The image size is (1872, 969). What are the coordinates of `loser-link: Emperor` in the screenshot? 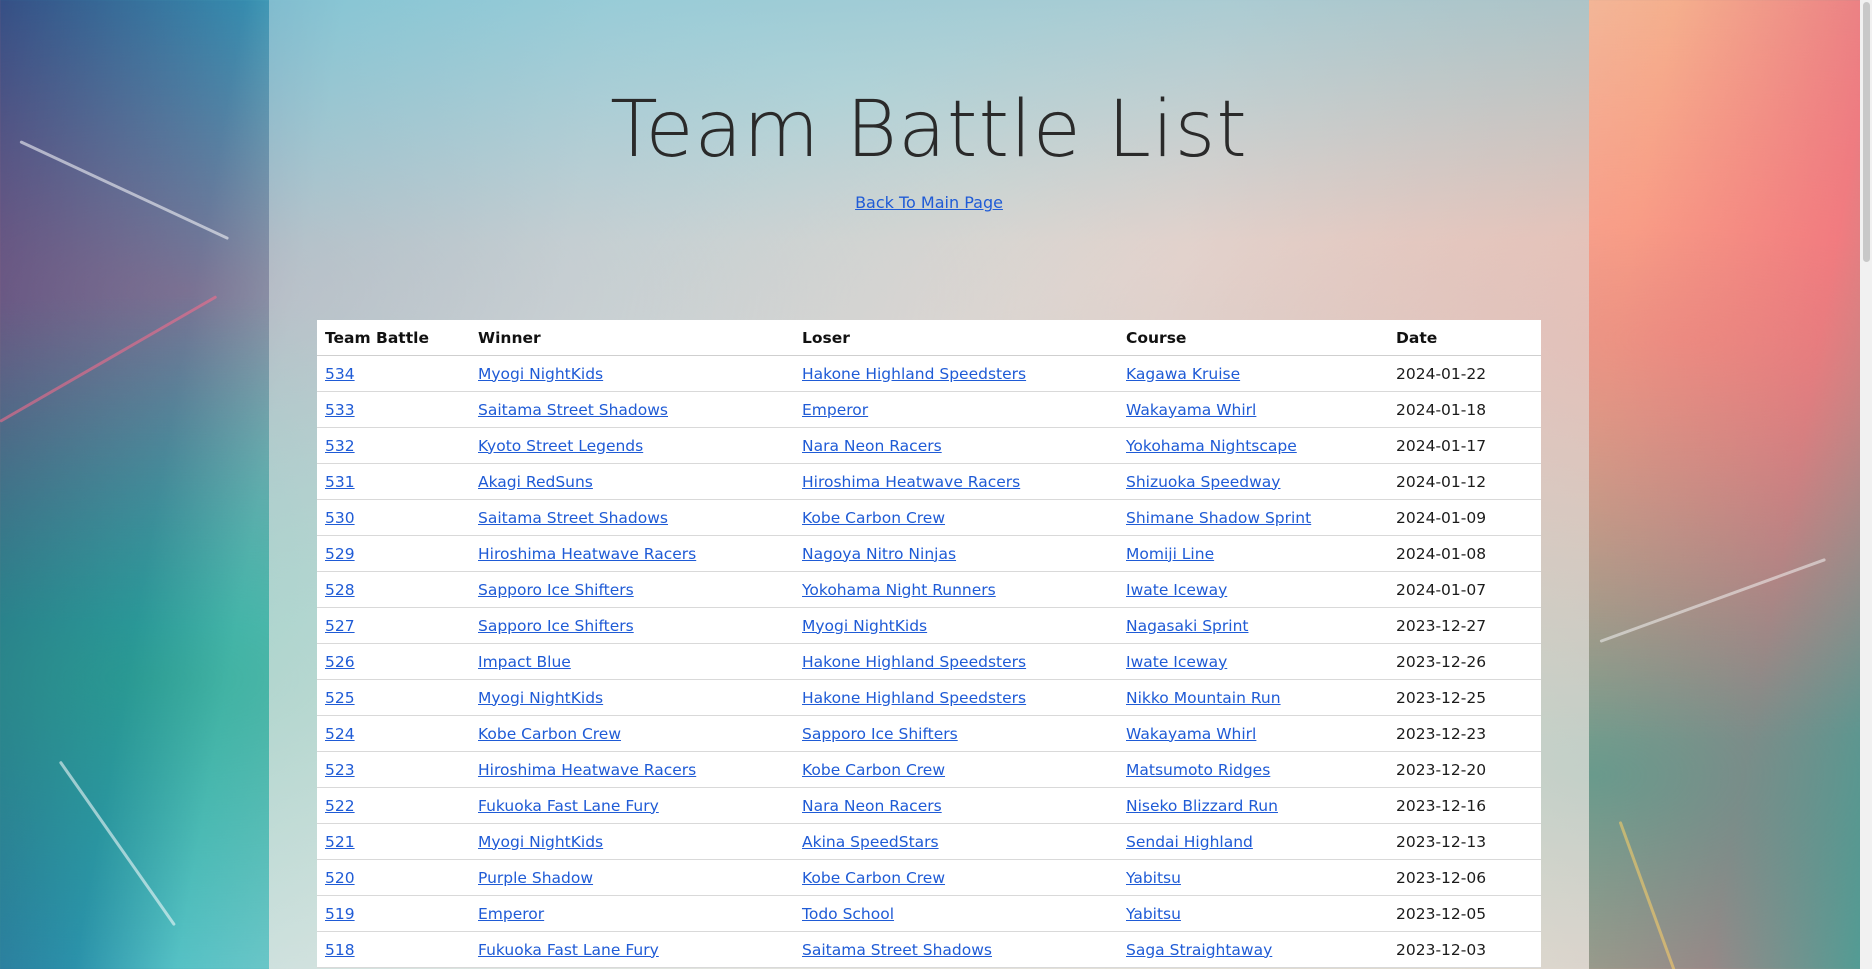 It's located at (835, 410).